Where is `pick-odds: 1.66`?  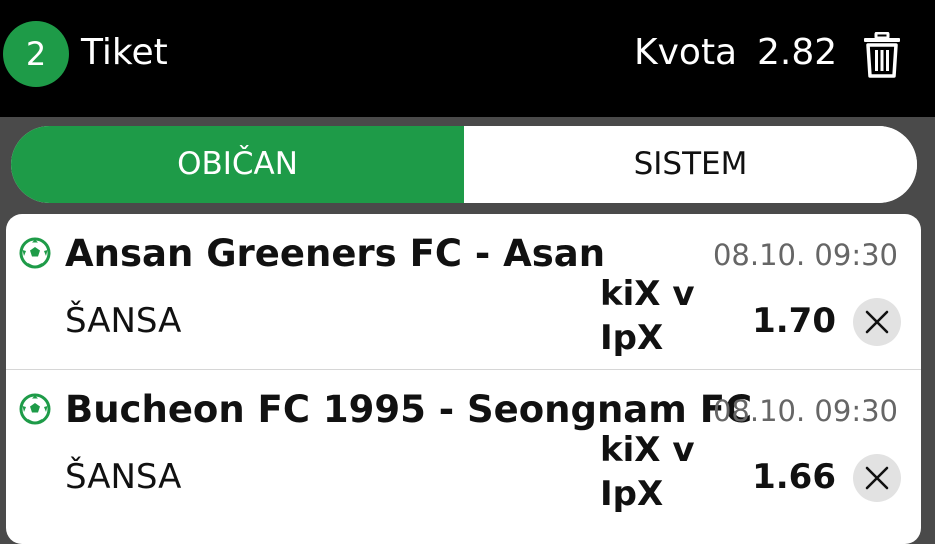
pick-odds: 1.66 is located at coordinates (794, 477).